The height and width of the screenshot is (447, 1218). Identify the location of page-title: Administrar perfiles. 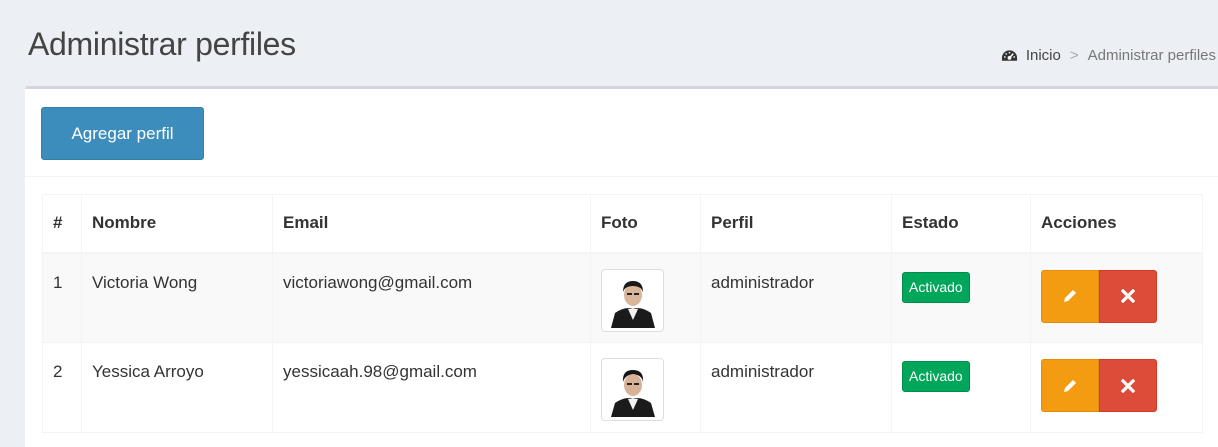
(162, 44).